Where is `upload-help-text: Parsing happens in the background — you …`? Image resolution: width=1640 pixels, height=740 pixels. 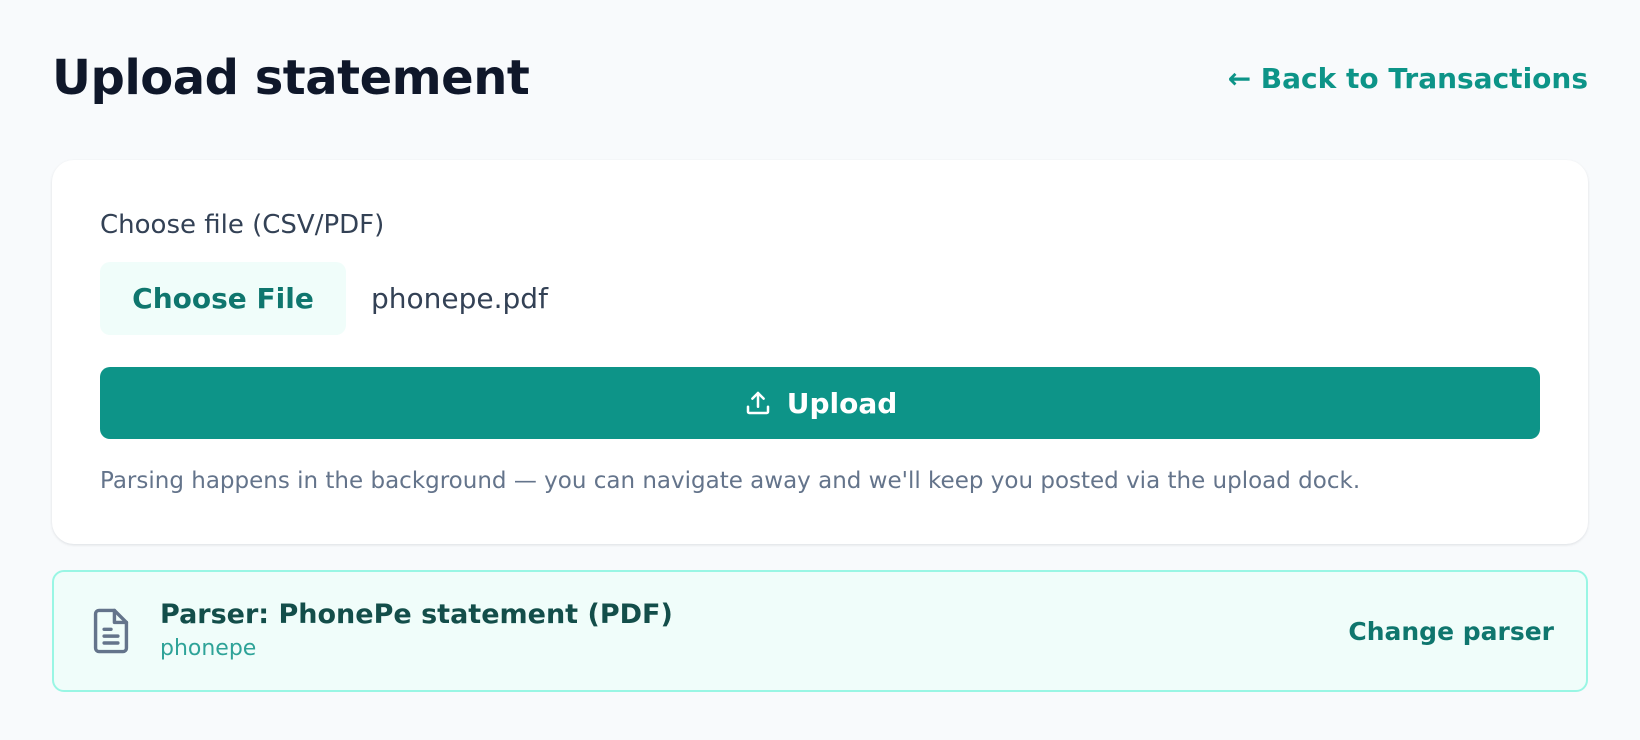 upload-help-text: Parsing happens in the background — you … is located at coordinates (730, 481).